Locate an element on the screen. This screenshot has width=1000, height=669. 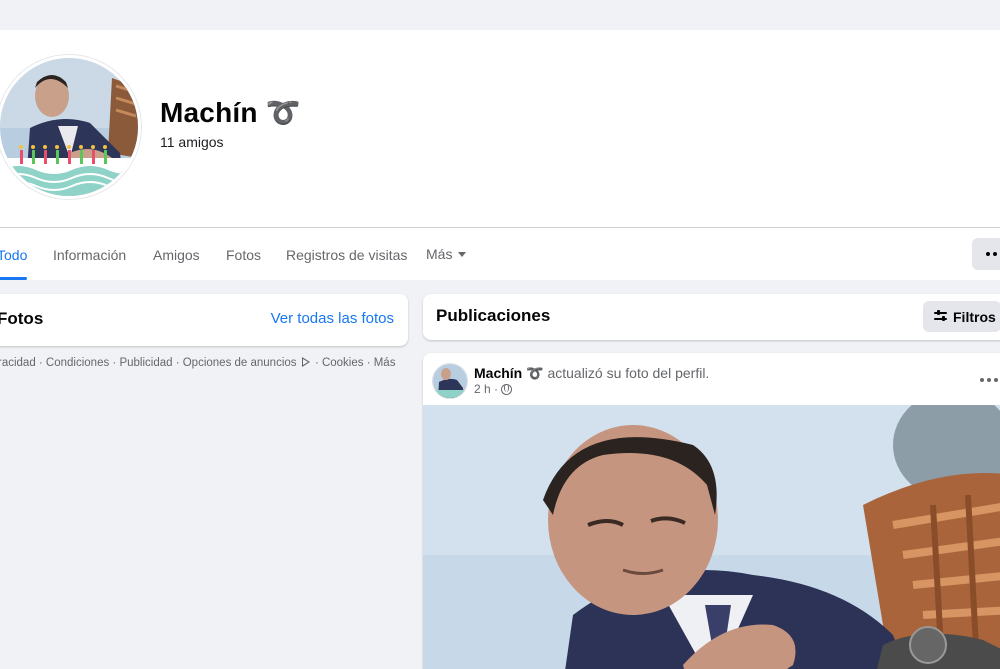
post-time: 2 h · is located at coordinates (486, 389).